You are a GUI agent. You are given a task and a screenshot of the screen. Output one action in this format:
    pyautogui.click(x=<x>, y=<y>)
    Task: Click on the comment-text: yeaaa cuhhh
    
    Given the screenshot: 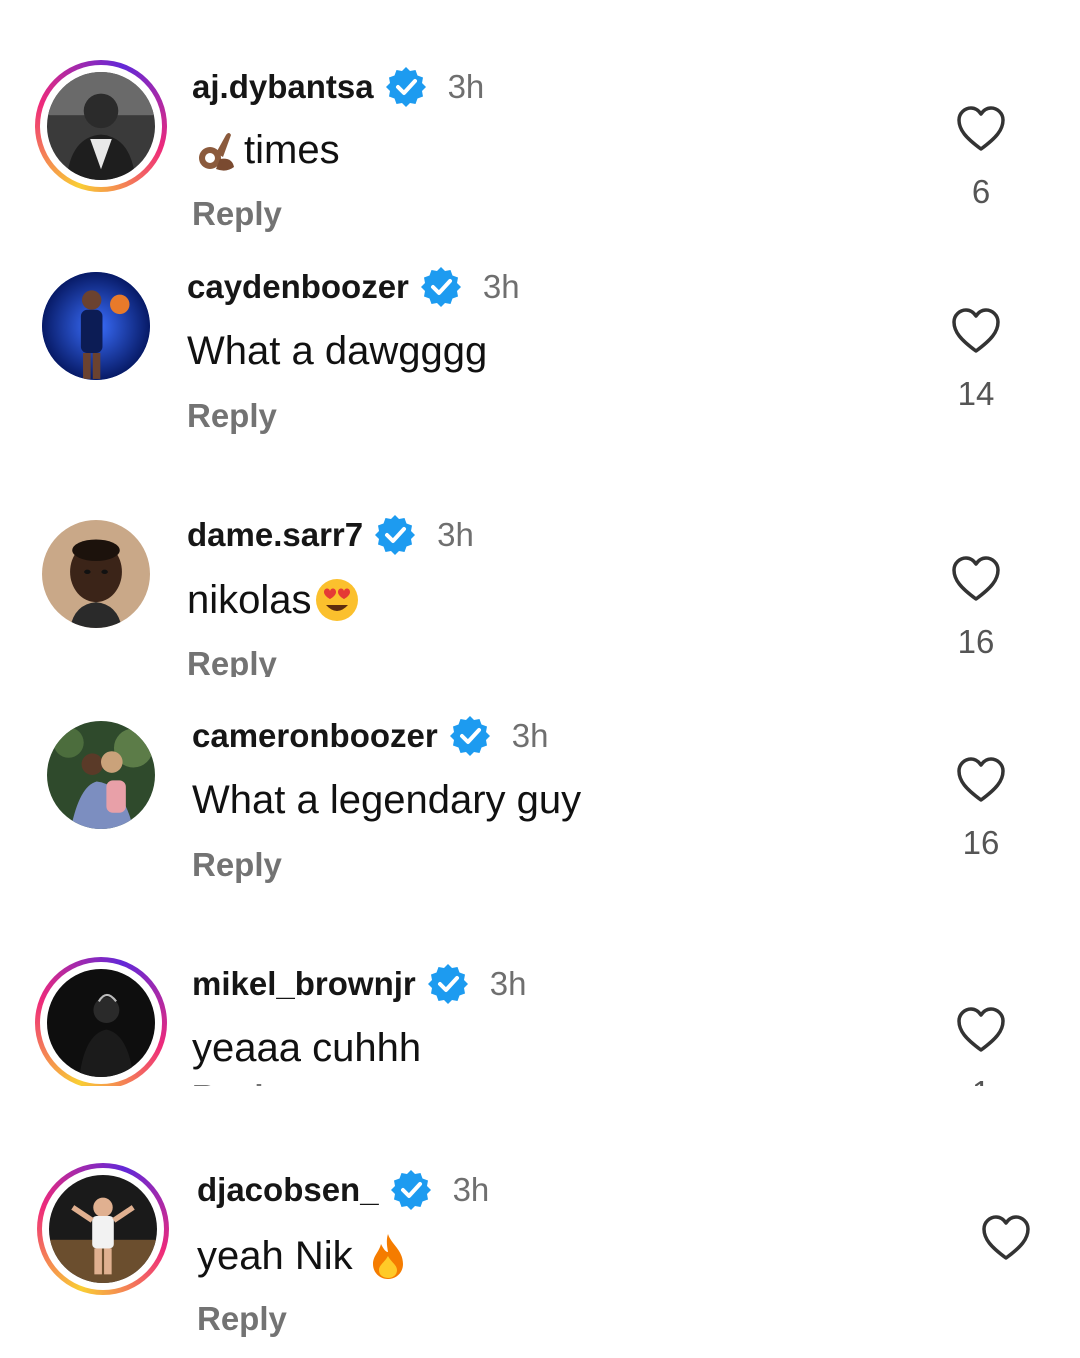 What is the action you would take?
    pyautogui.click(x=307, y=1048)
    